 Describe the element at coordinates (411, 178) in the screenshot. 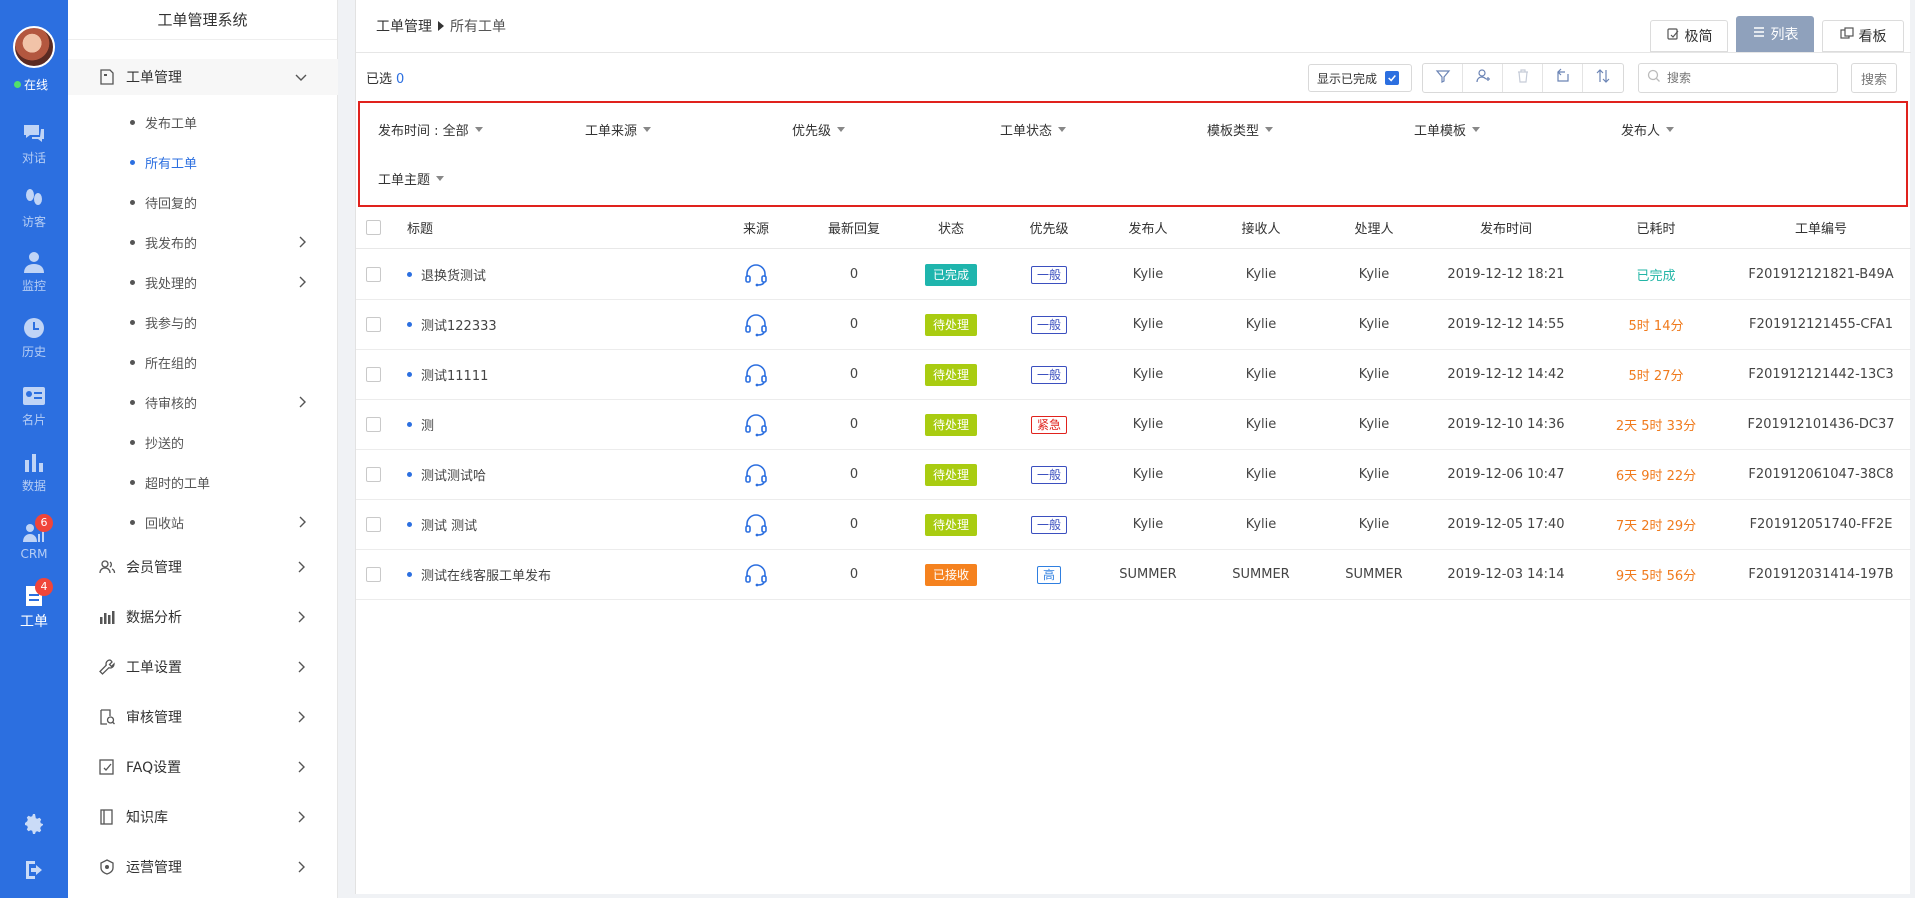

I see `filter-subject: 工单主题` at that location.